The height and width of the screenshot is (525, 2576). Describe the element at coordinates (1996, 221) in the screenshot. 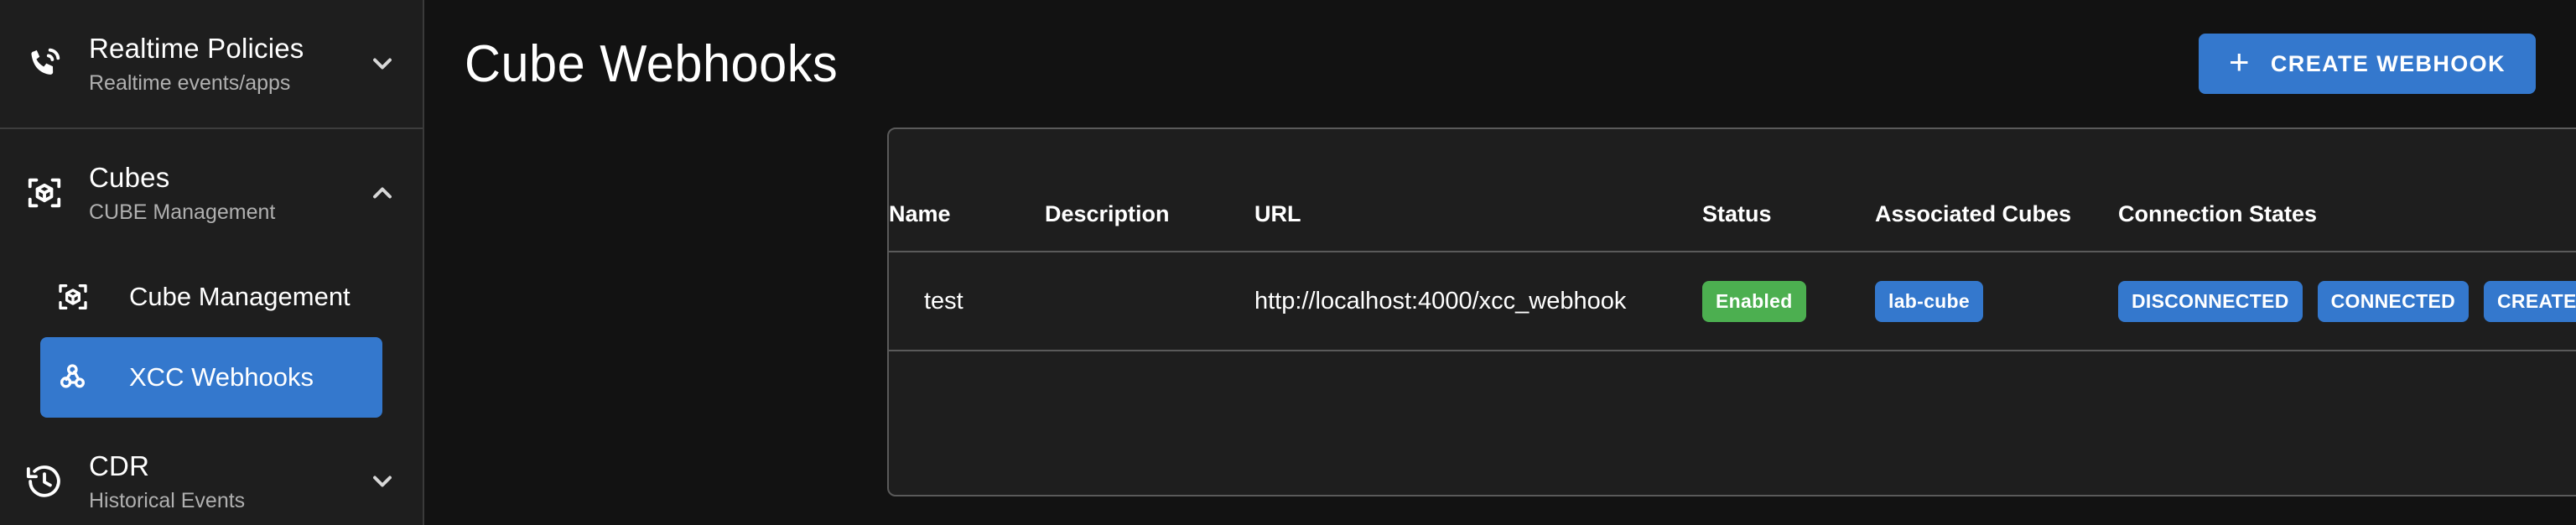

I see `column-header-associated-cubes: Associated Cubes` at that location.